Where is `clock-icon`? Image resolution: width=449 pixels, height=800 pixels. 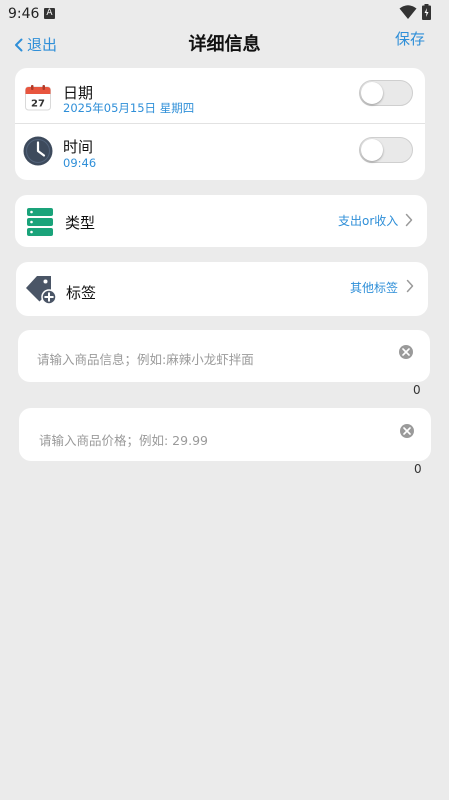
clock-icon is located at coordinates (38, 151).